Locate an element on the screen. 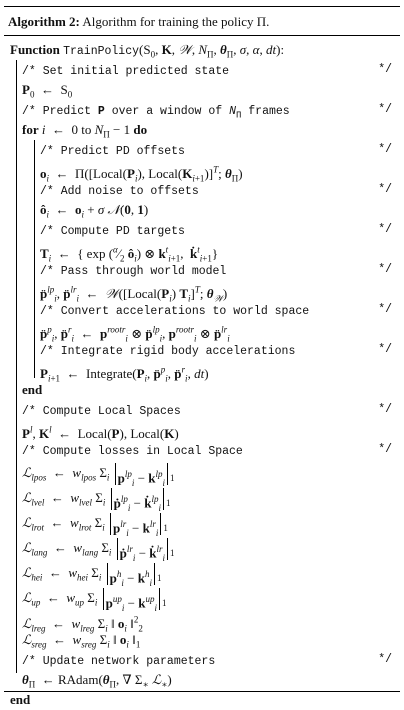 The width and height of the screenshot is (404, 710). comment-line: /* Pass through world model */ is located at coordinates (202, 270).